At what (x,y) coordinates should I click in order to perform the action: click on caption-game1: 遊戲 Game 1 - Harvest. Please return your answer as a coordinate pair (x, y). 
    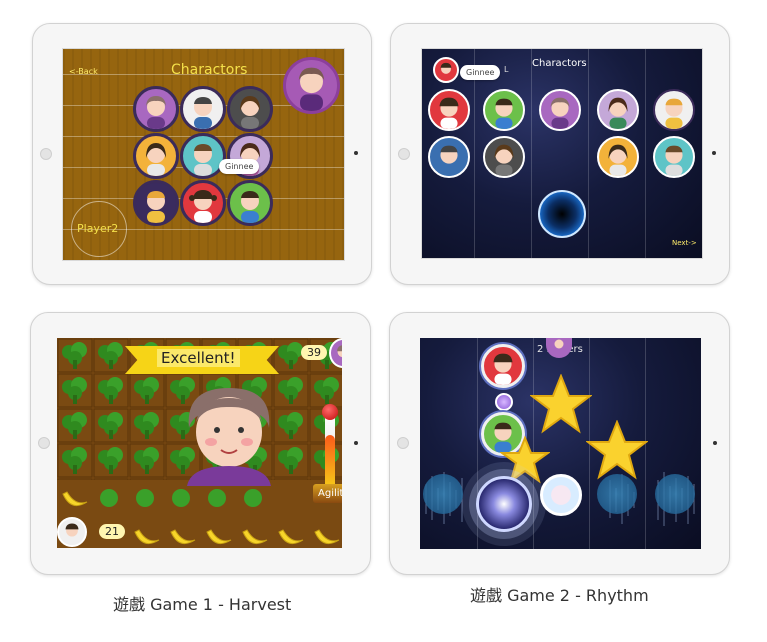
    Looking at the image, I should click on (202, 604).